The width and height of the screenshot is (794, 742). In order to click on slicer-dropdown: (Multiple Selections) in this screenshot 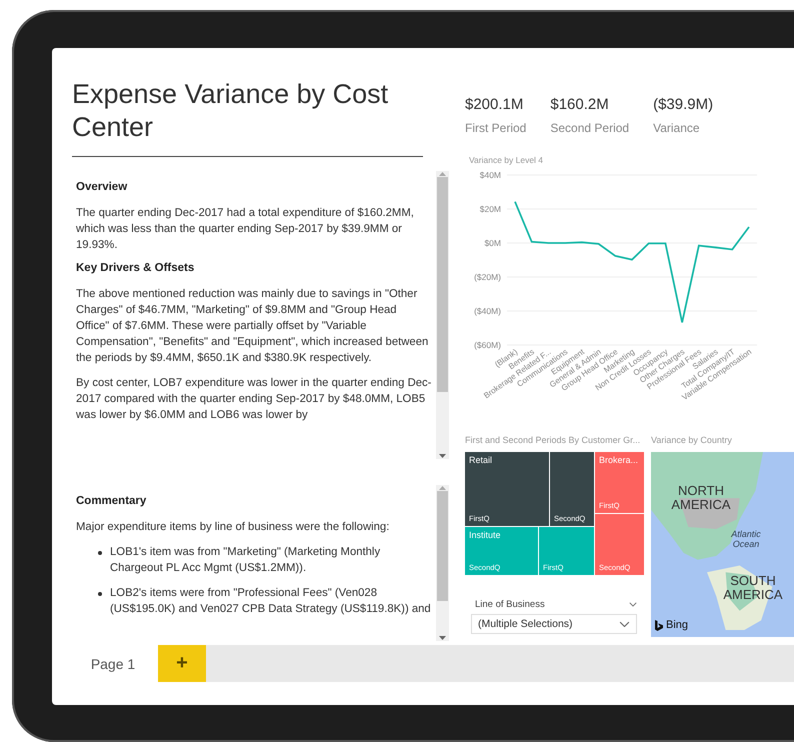, I will do `click(554, 624)`.